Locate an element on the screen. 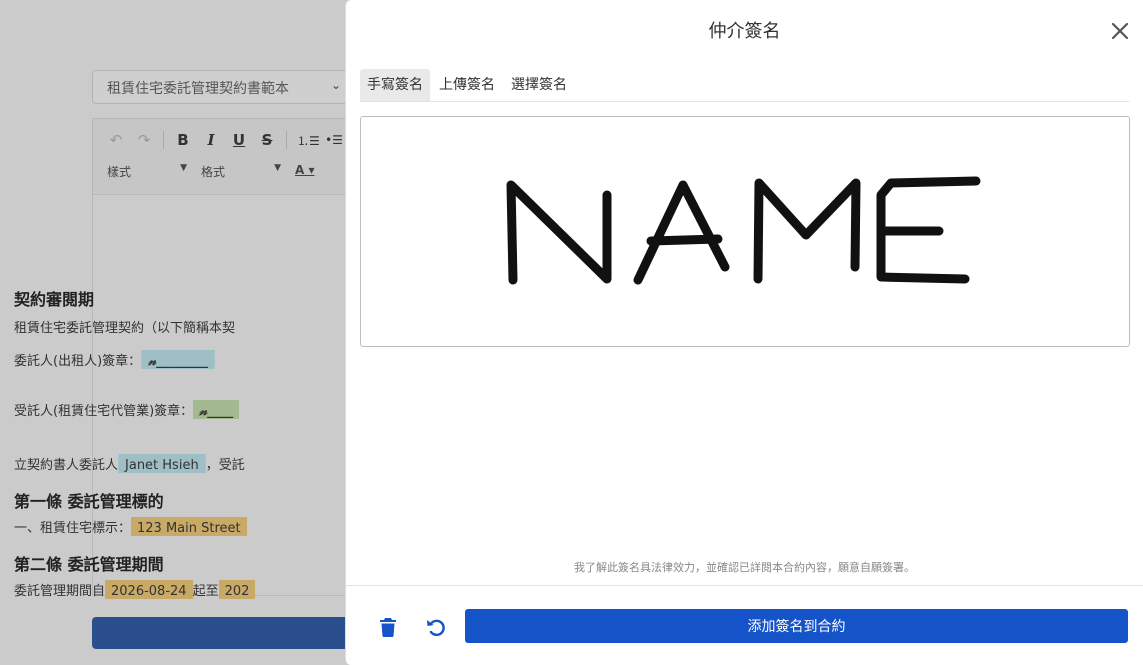  signature-tabs: 手寫簽名 上傳簽名 選擇簽名 is located at coordinates (744, 85).